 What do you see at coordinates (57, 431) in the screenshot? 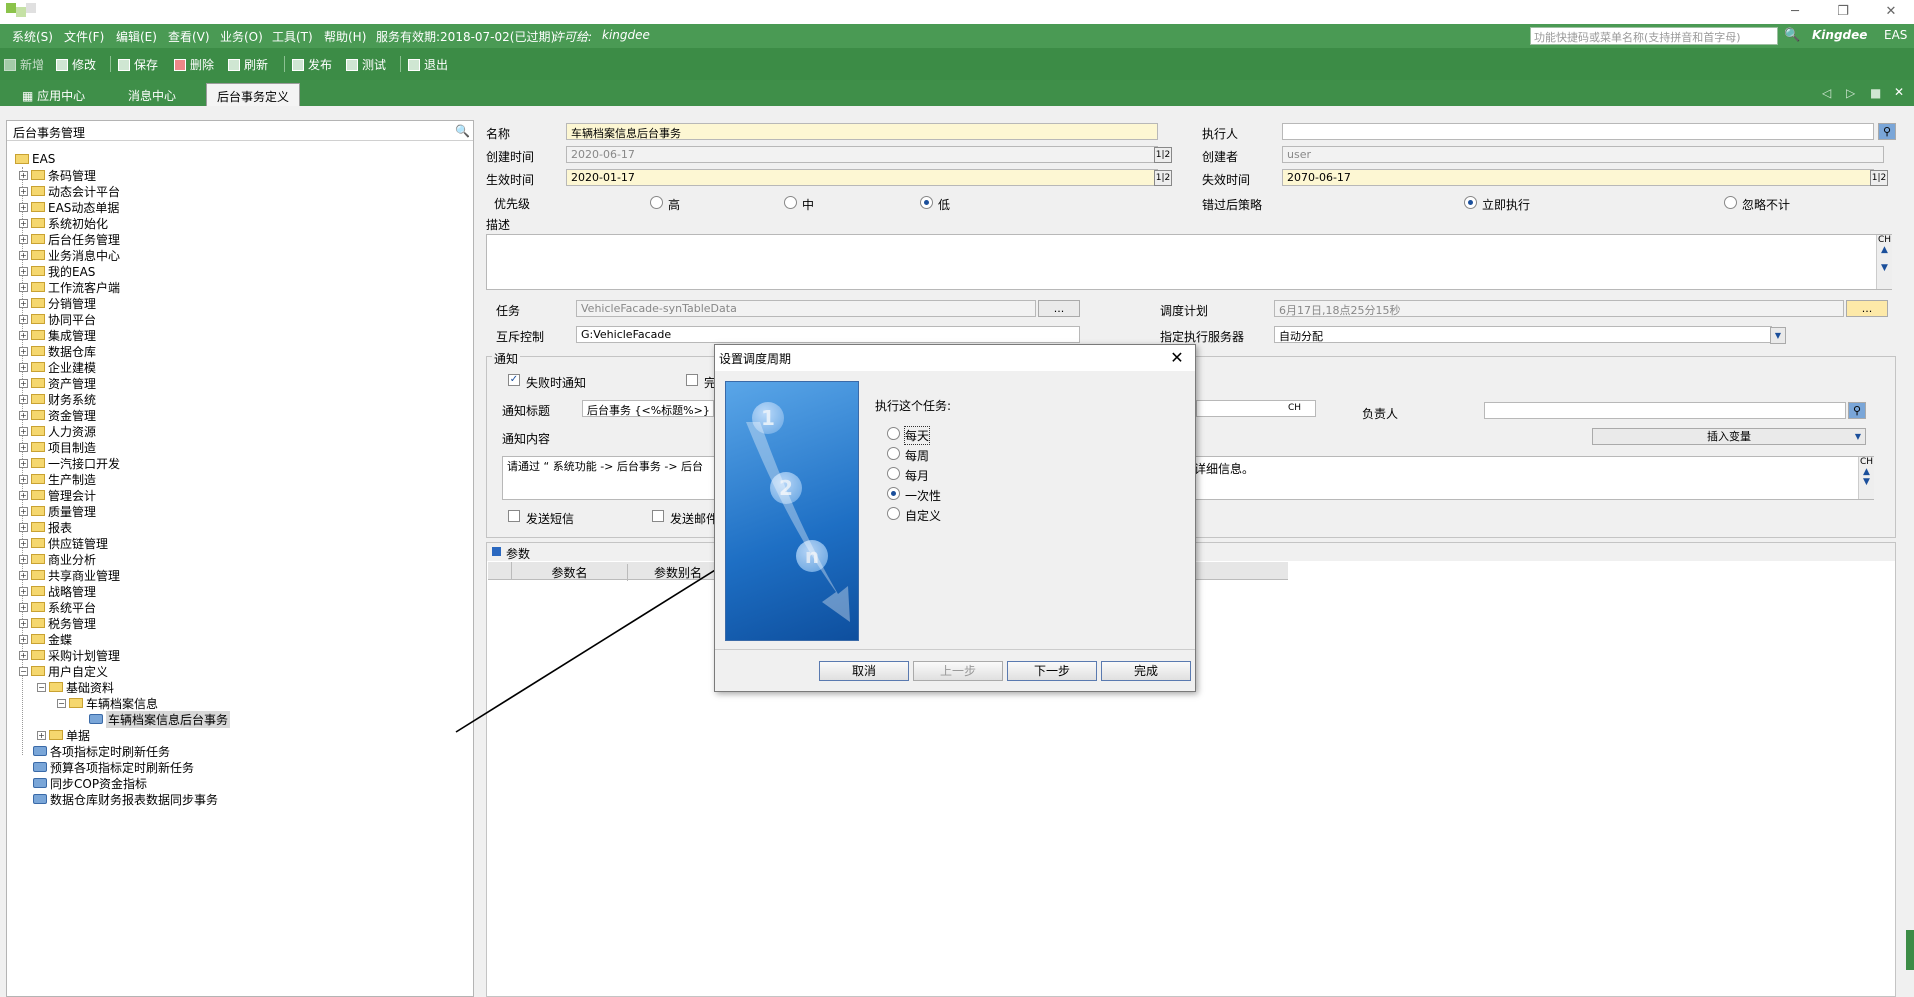
I see `tree-node: + 人力资源` at bounding box center [57, 431].